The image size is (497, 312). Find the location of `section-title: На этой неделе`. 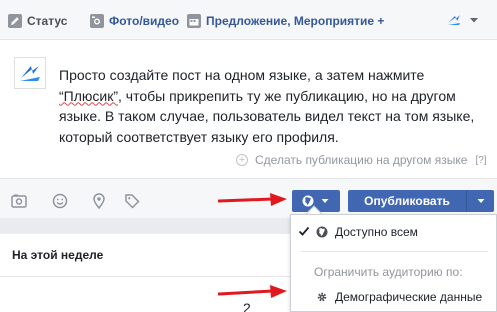

section-title: На этой неделе is located at coordinates (58, 255).